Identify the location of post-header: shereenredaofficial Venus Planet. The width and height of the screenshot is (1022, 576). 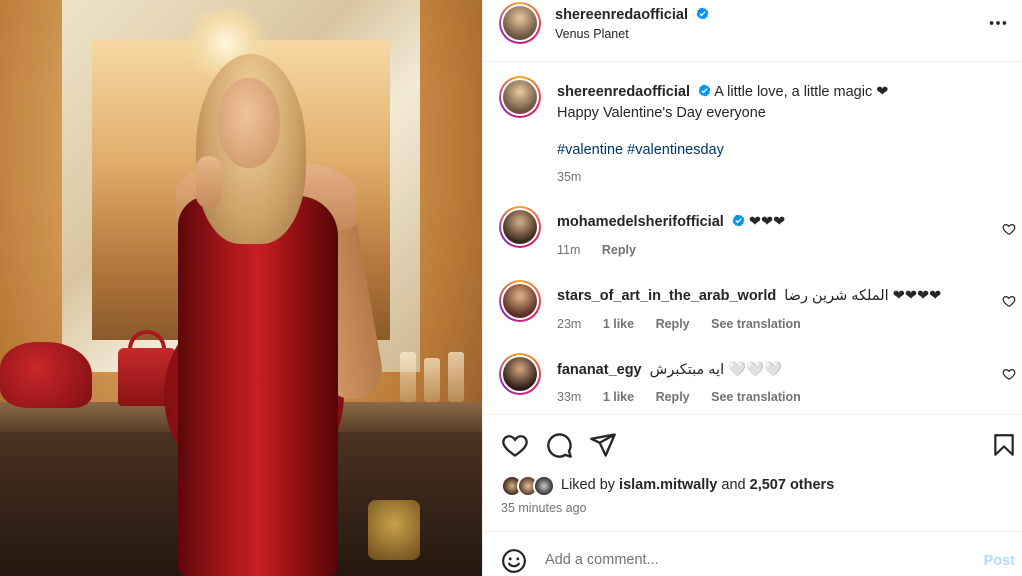
(752, 31).